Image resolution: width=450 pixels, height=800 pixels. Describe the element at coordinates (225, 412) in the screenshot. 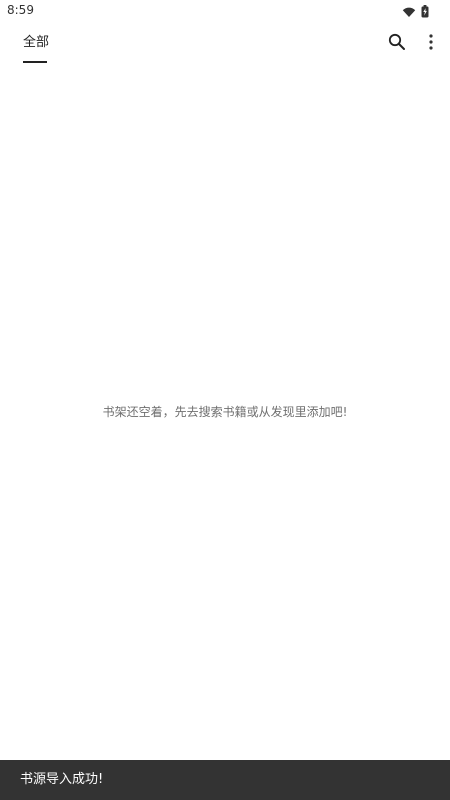

I see `empty-bookshelf-message: 书架还空着，先去搜索书籍或从发现里添加吧!` at that location.